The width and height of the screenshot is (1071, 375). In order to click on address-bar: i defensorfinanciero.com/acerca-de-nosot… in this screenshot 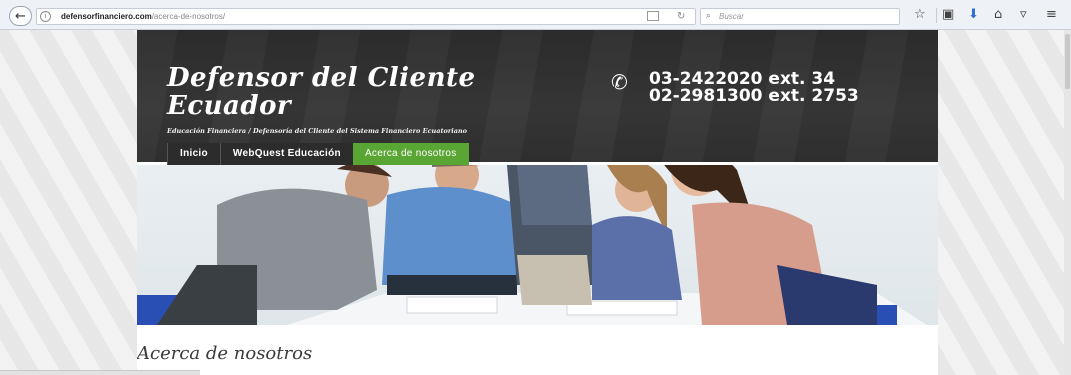, I will do `click(366, 16)`.